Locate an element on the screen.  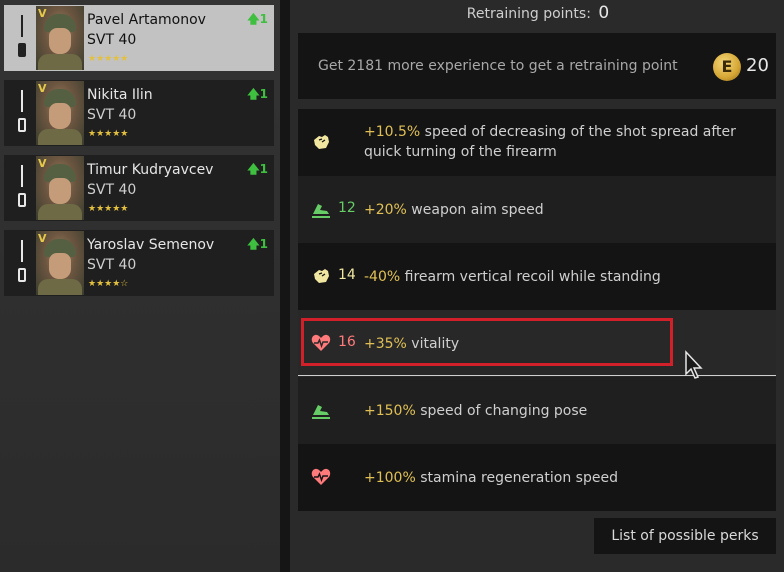
perk-bonus: -40% is located at coordinates (382, 277).